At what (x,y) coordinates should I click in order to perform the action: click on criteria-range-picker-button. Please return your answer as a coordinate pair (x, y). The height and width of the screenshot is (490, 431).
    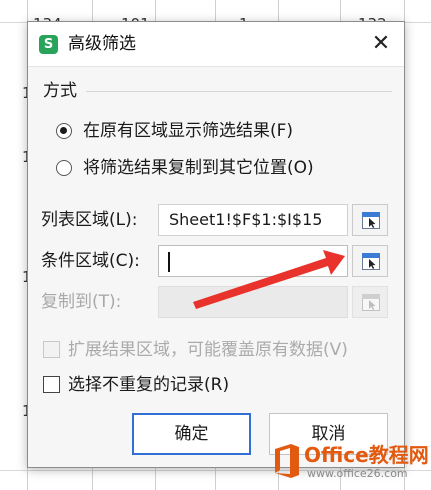
    Looking at the image, I should click on (370, 261).